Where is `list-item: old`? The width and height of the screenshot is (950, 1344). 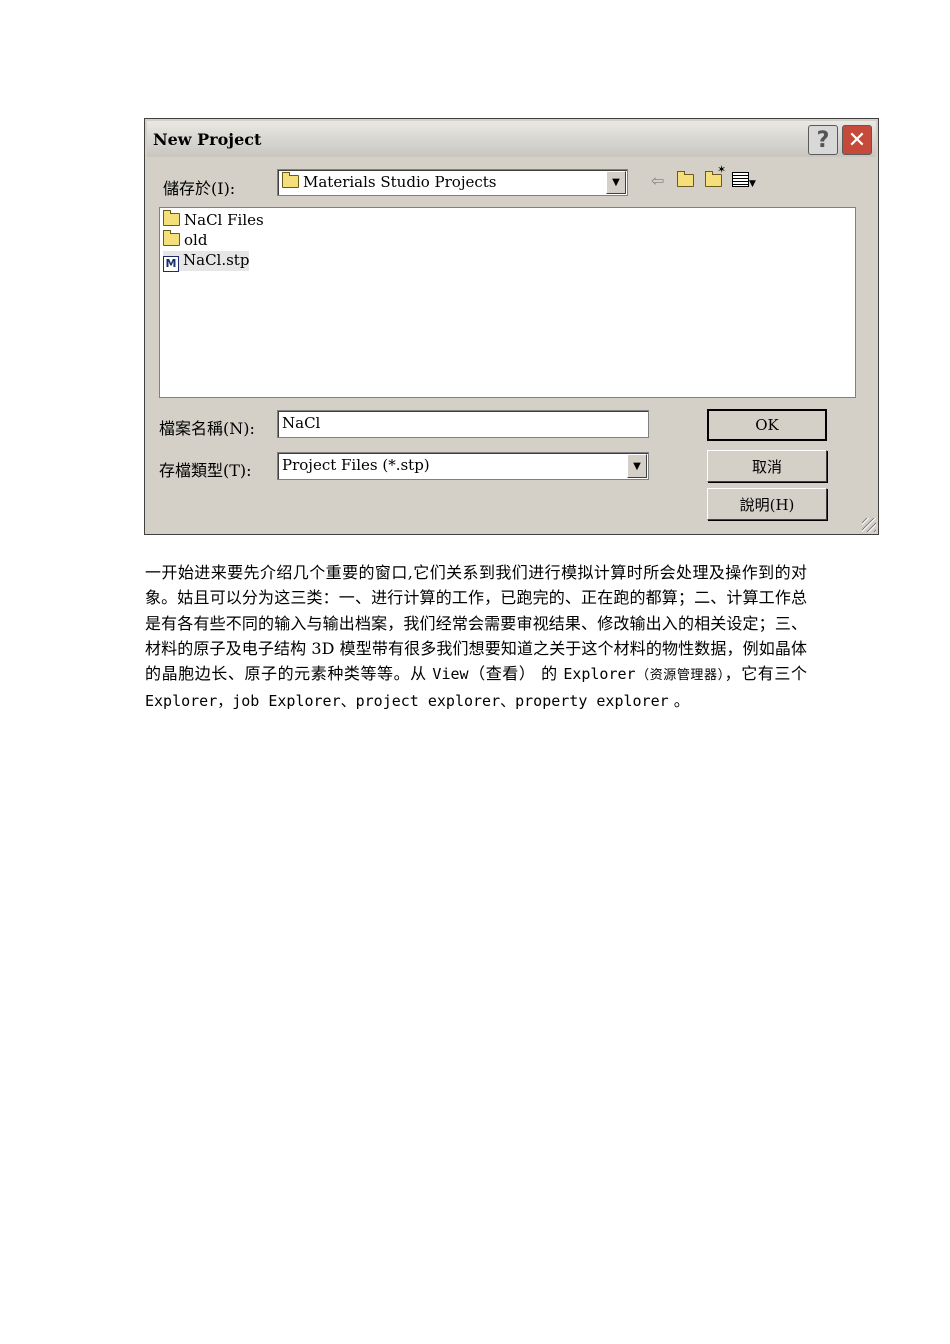 list-item: old is located at coordinates (185, 240).